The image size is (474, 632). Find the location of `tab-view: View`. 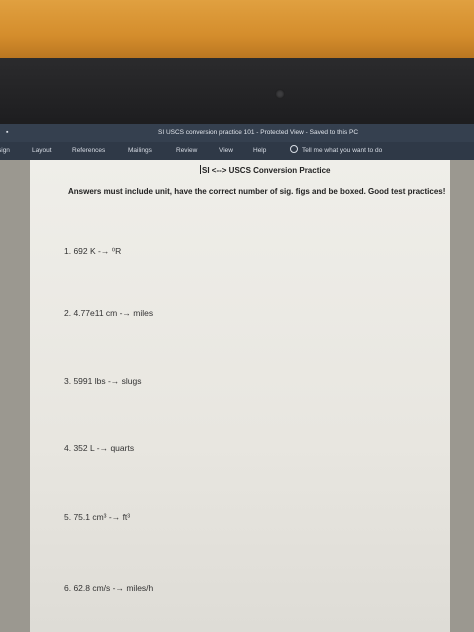

tab-view: View is located at coordinates (226, 151).